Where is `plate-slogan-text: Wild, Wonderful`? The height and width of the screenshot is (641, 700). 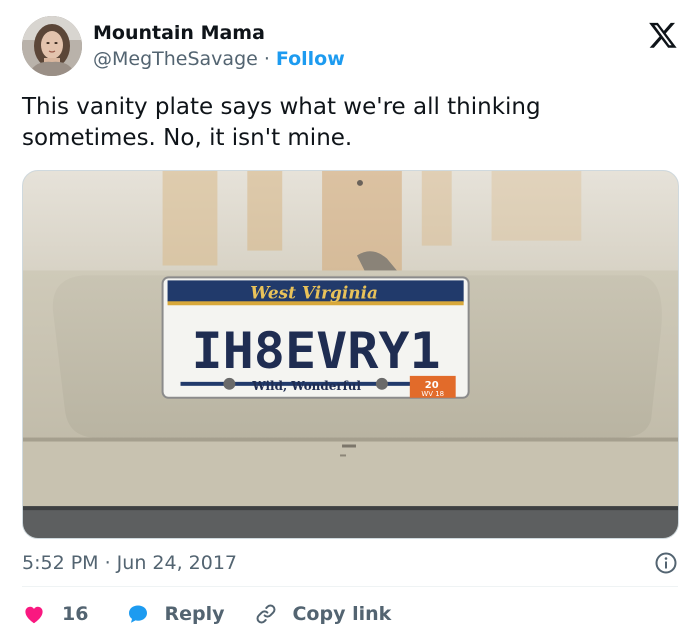 plate-slogan-text: Wild, Wonderful is located at coordinates (306, 386).